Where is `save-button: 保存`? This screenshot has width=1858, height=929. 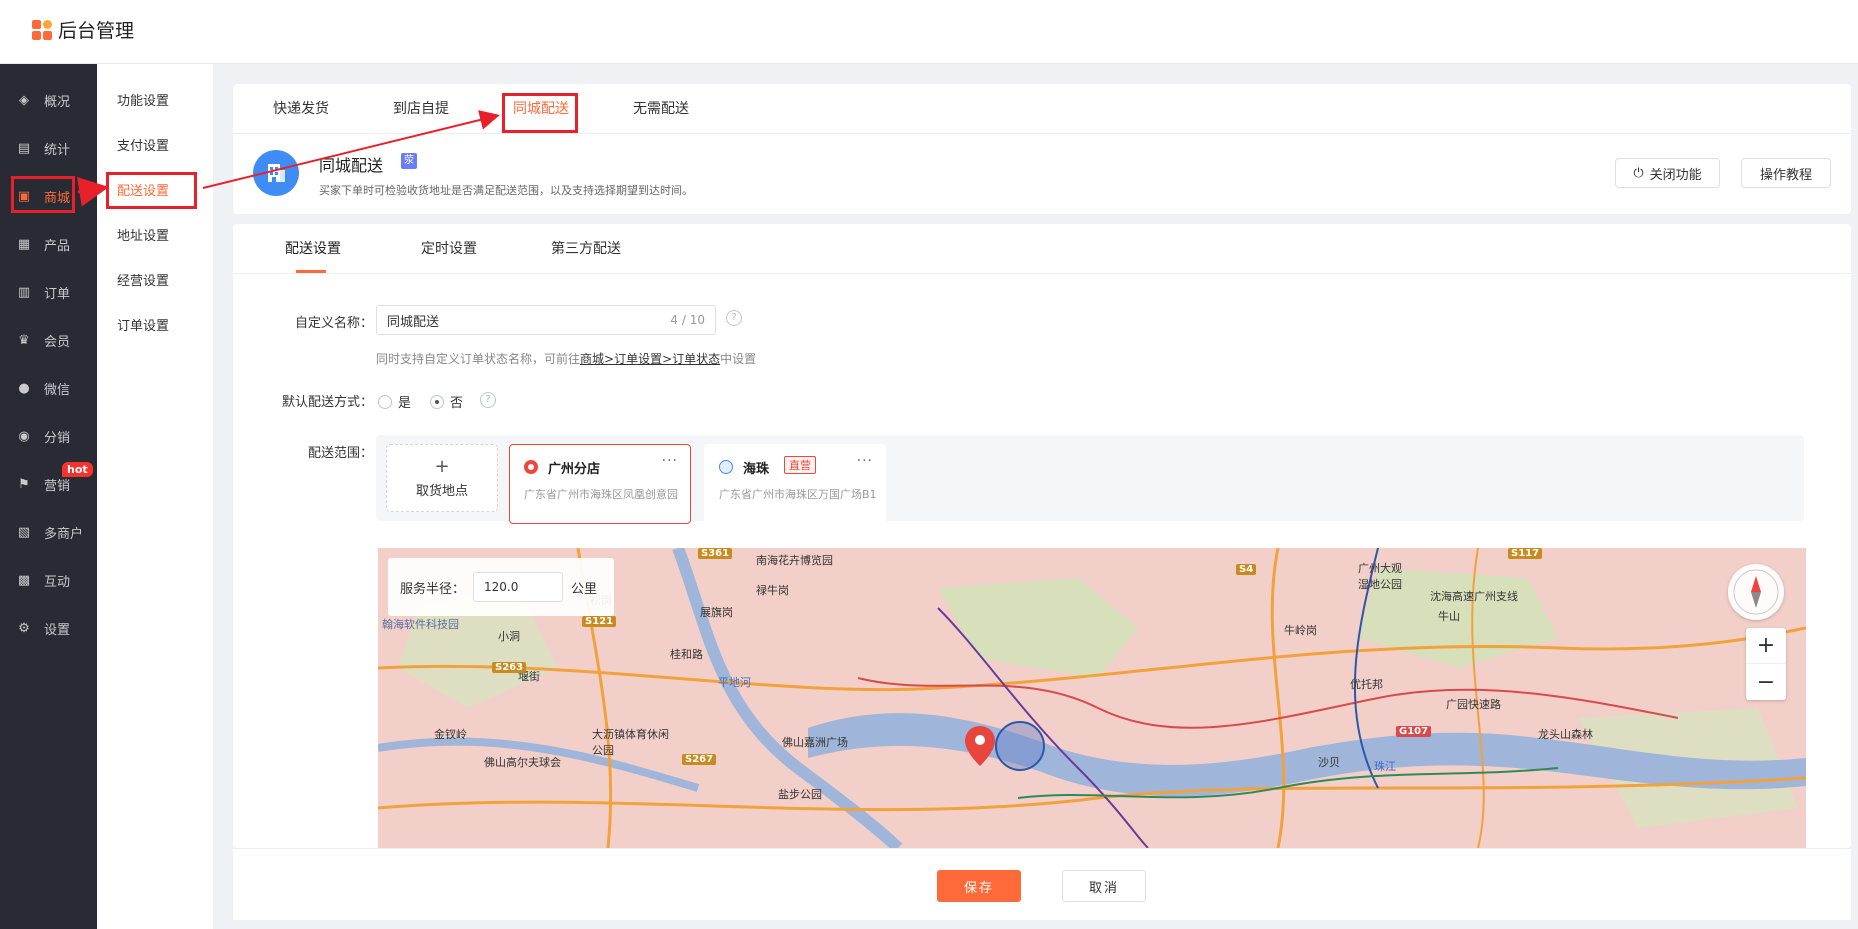 save-button: 保存 is located at coordinates (979, 886).